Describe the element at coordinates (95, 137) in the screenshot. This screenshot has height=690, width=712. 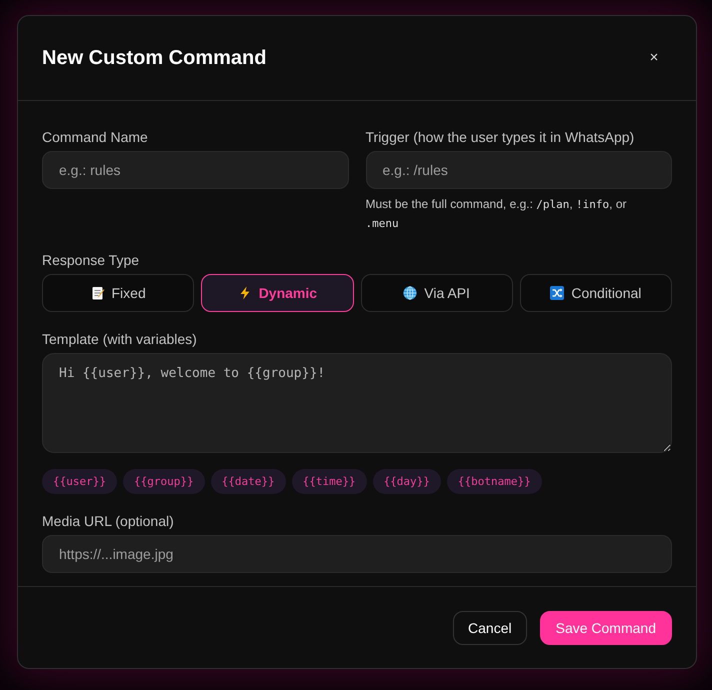
I see `field-label: Command Name` at that location.